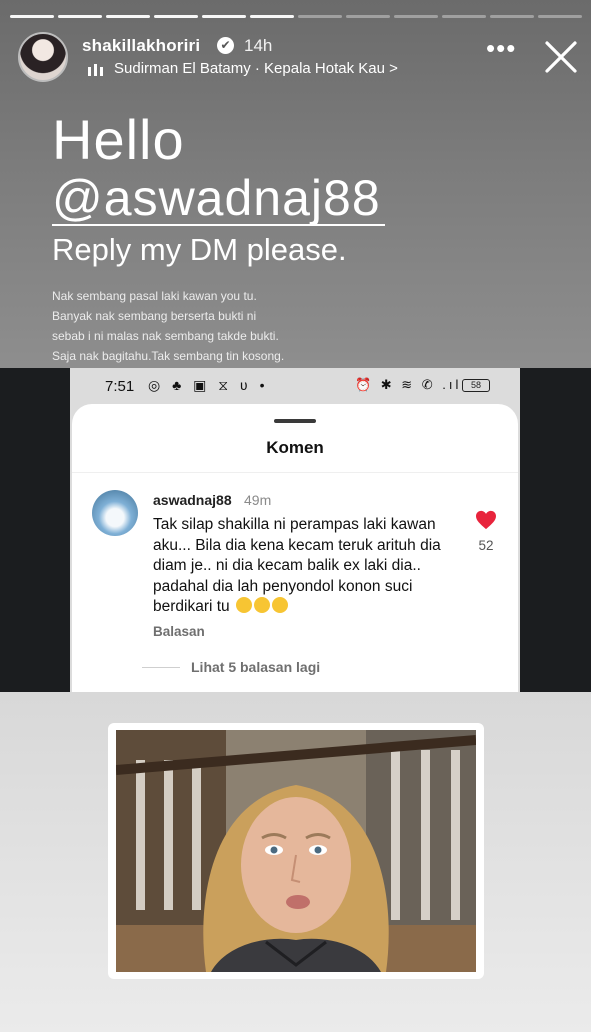  Describe the element at coordinates (120, 386) in the screenshot. I see `status-time: 7:51` at that location.